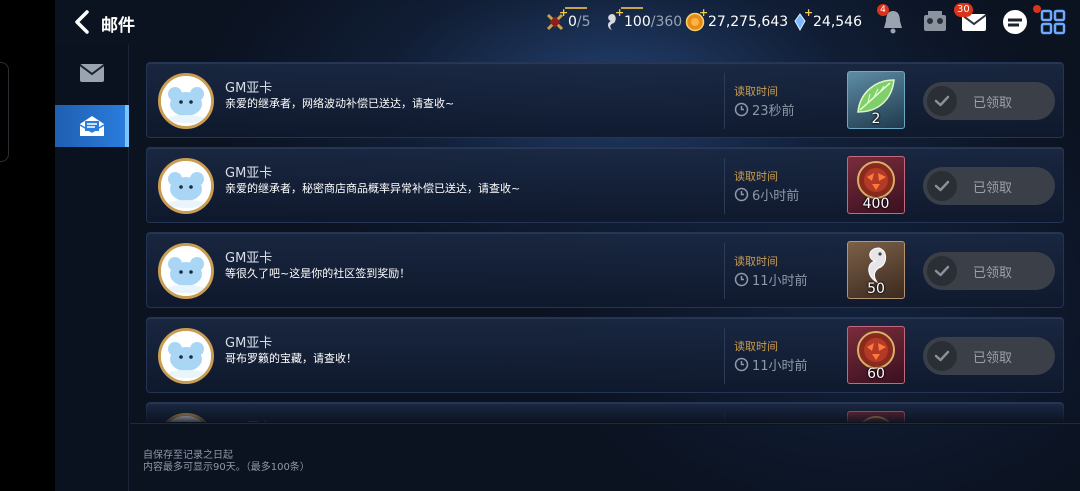 The width and height of the screenshot is (1080, 491). I want to click on chat-button, so click(1015, 22).